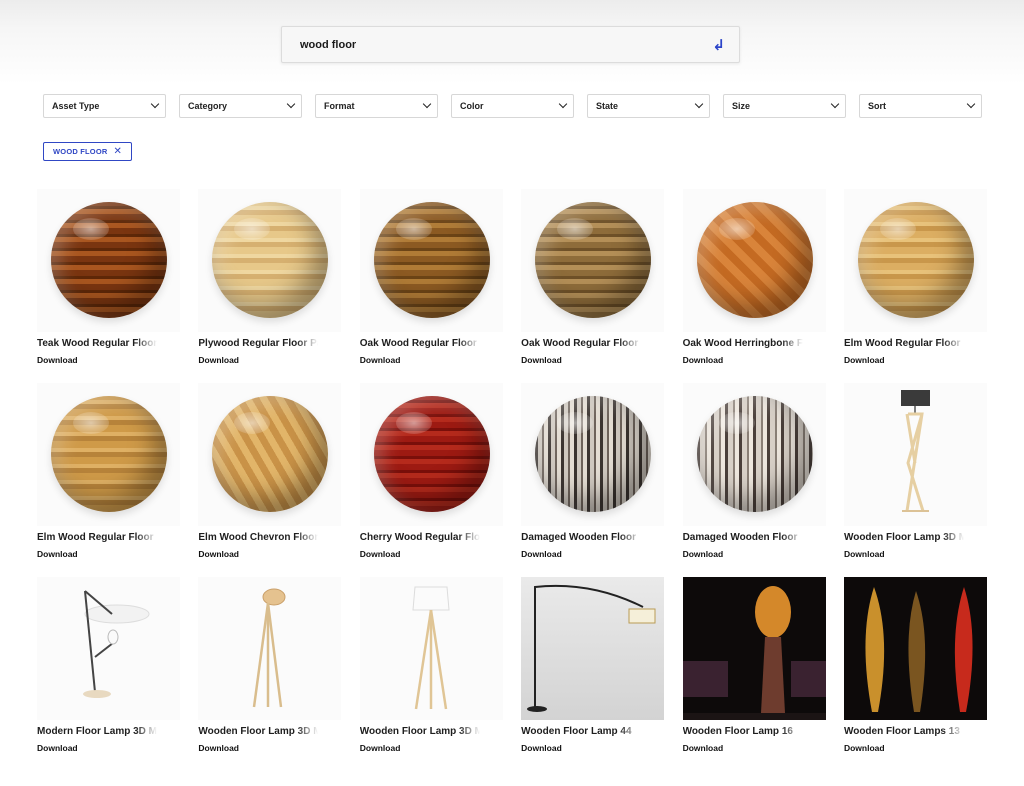  I want to click on asset-title: Elm Wood Chevron Floor Pattern, so click(258, 537).